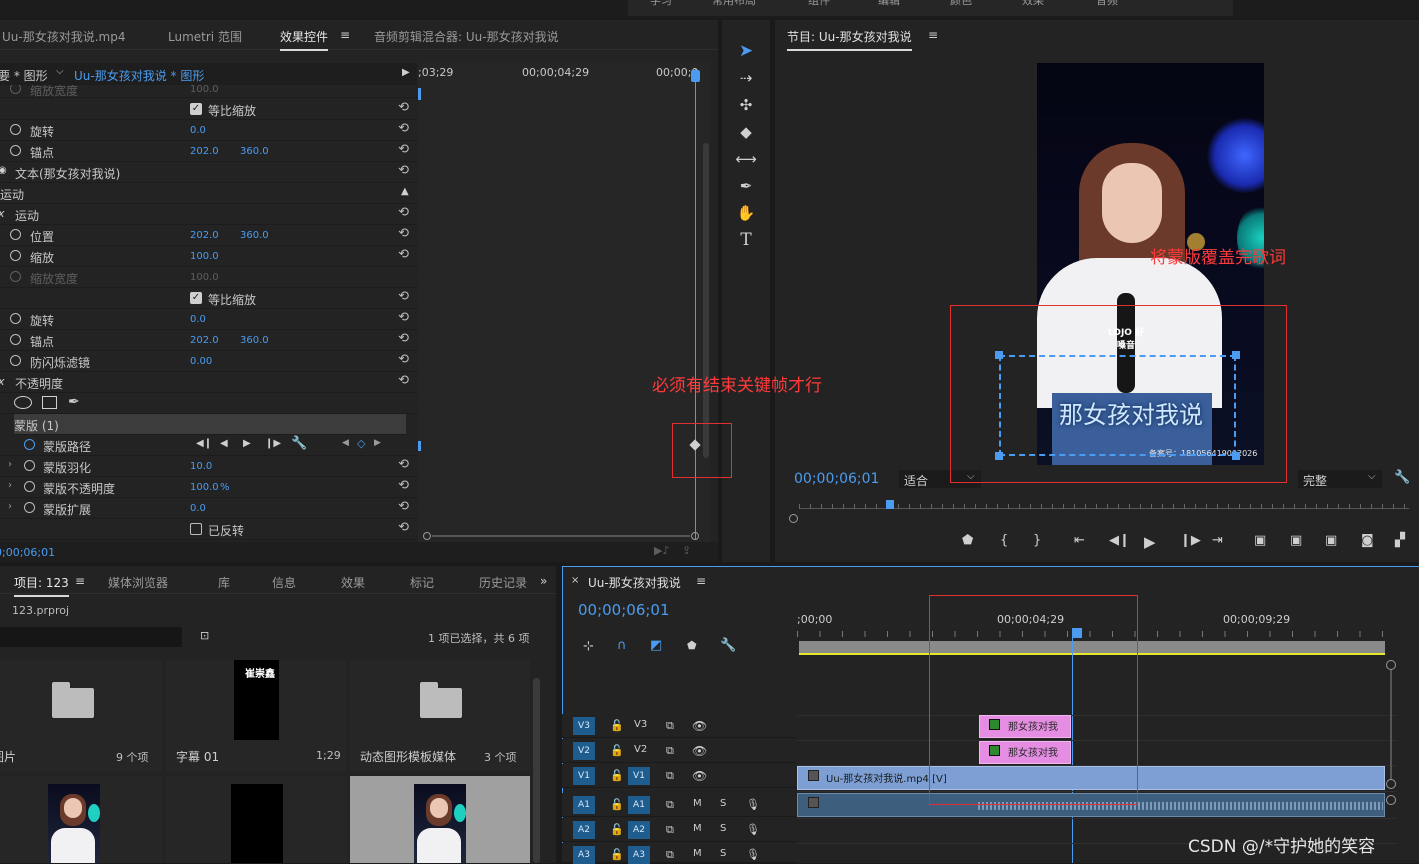 This screenshot has width=1419, height=864. I want to click on source-patch-v2: V2, so click(584, 751).